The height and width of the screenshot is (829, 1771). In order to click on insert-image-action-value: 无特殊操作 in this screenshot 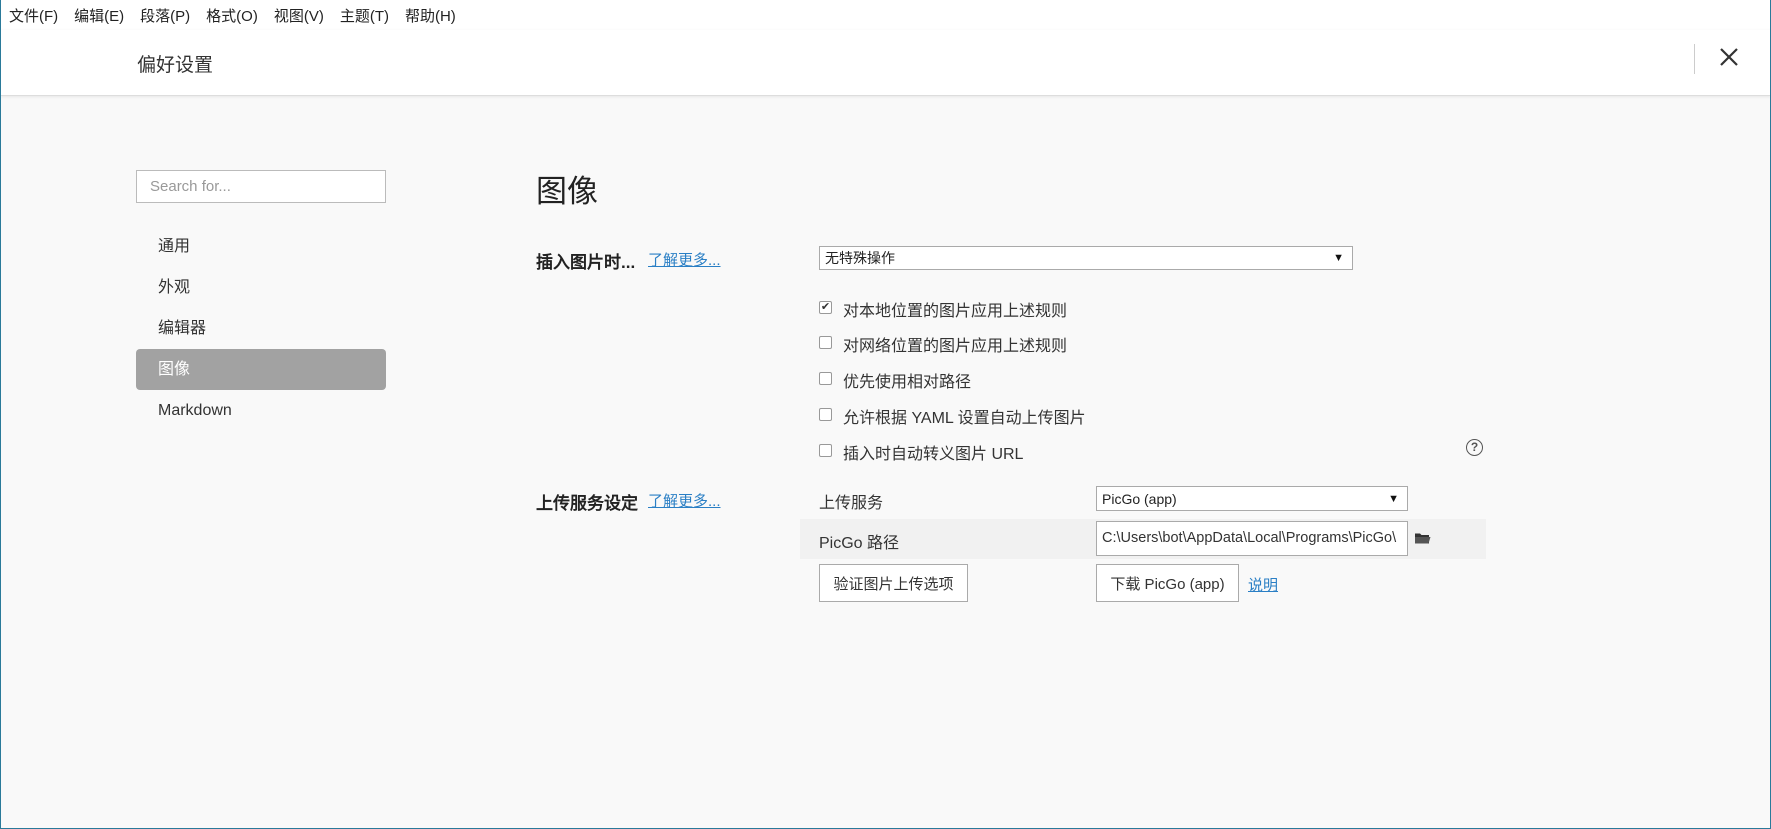, I will do `click(860, 258)`.